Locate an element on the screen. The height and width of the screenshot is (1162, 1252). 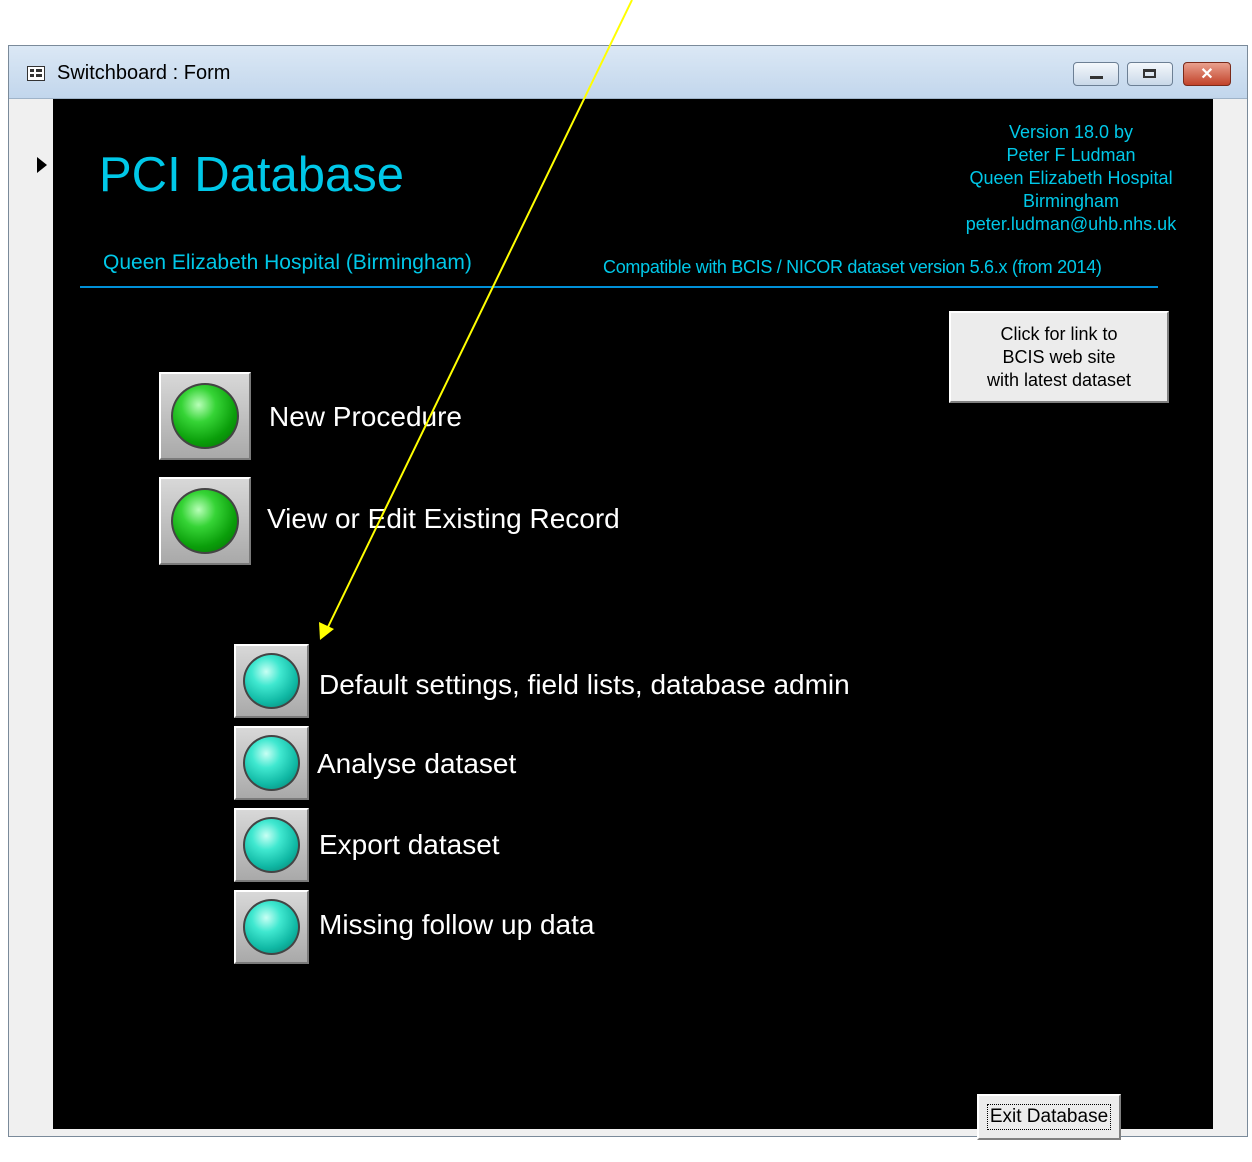
header-divider is located at coordinates (619, 287).